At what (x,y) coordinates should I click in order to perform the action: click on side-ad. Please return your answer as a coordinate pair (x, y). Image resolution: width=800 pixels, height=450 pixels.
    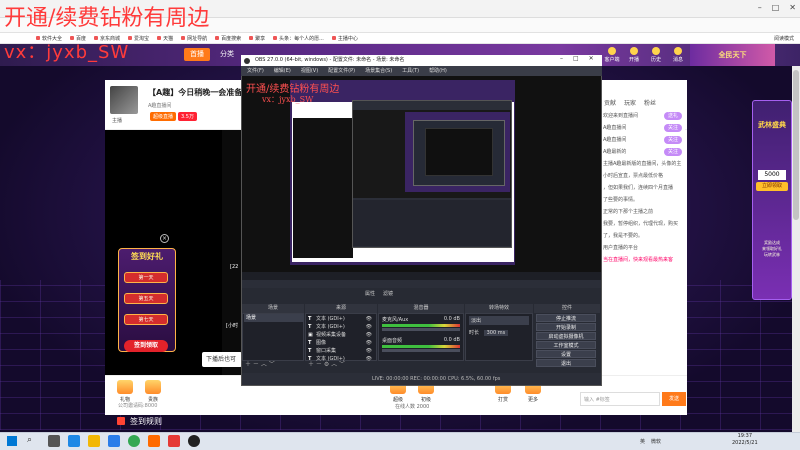
    Looking at the image, I should click on (772, 200).